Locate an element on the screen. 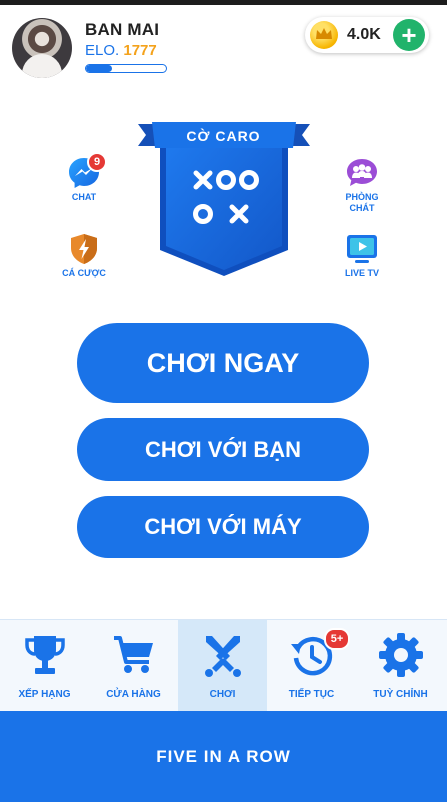 Image resolution: width=447 pixels, height=802 pixels. tab-continue-label: TIẾP TỤC is located at coordinates (311, 694).